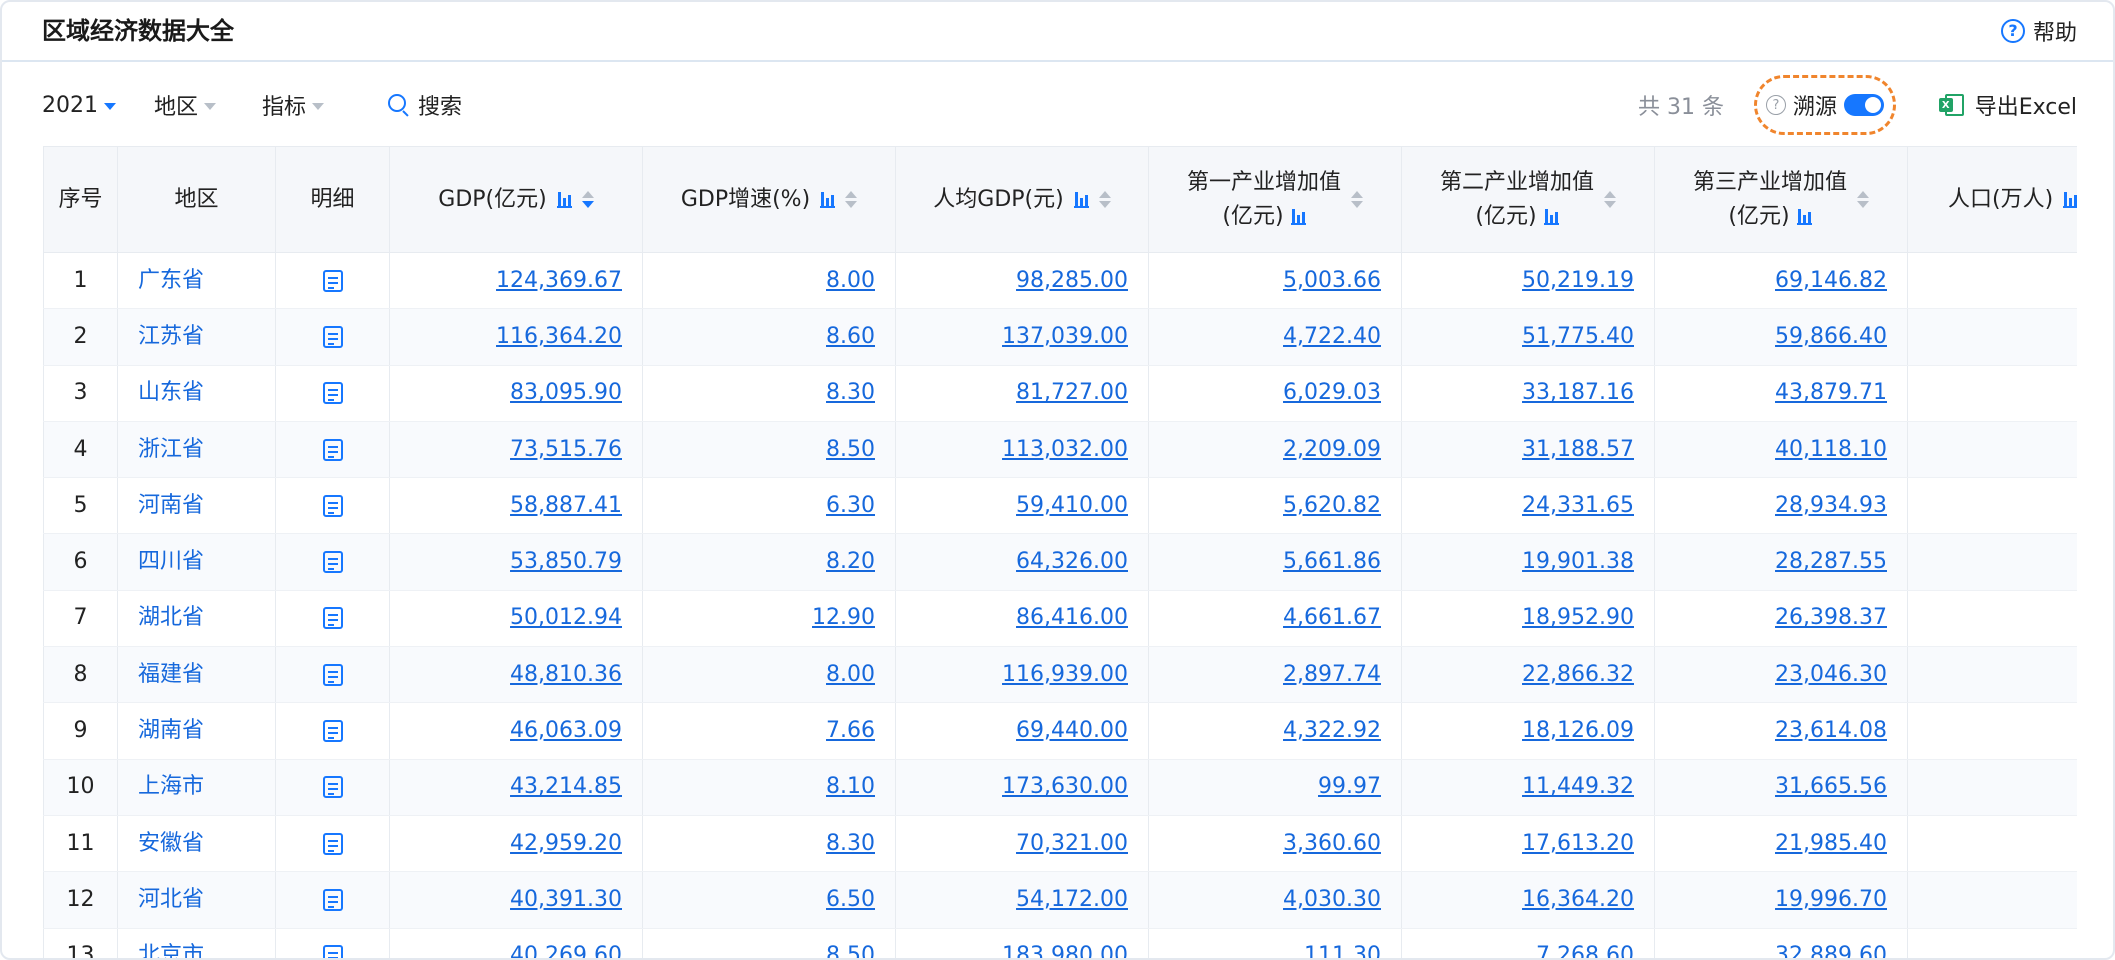 This screenshot has height=960, width=2115. What do you see at coordinates (1332, 392) in the screenshot?
I see `value-link: 6,029.03` at bounding box center [1332, 392].